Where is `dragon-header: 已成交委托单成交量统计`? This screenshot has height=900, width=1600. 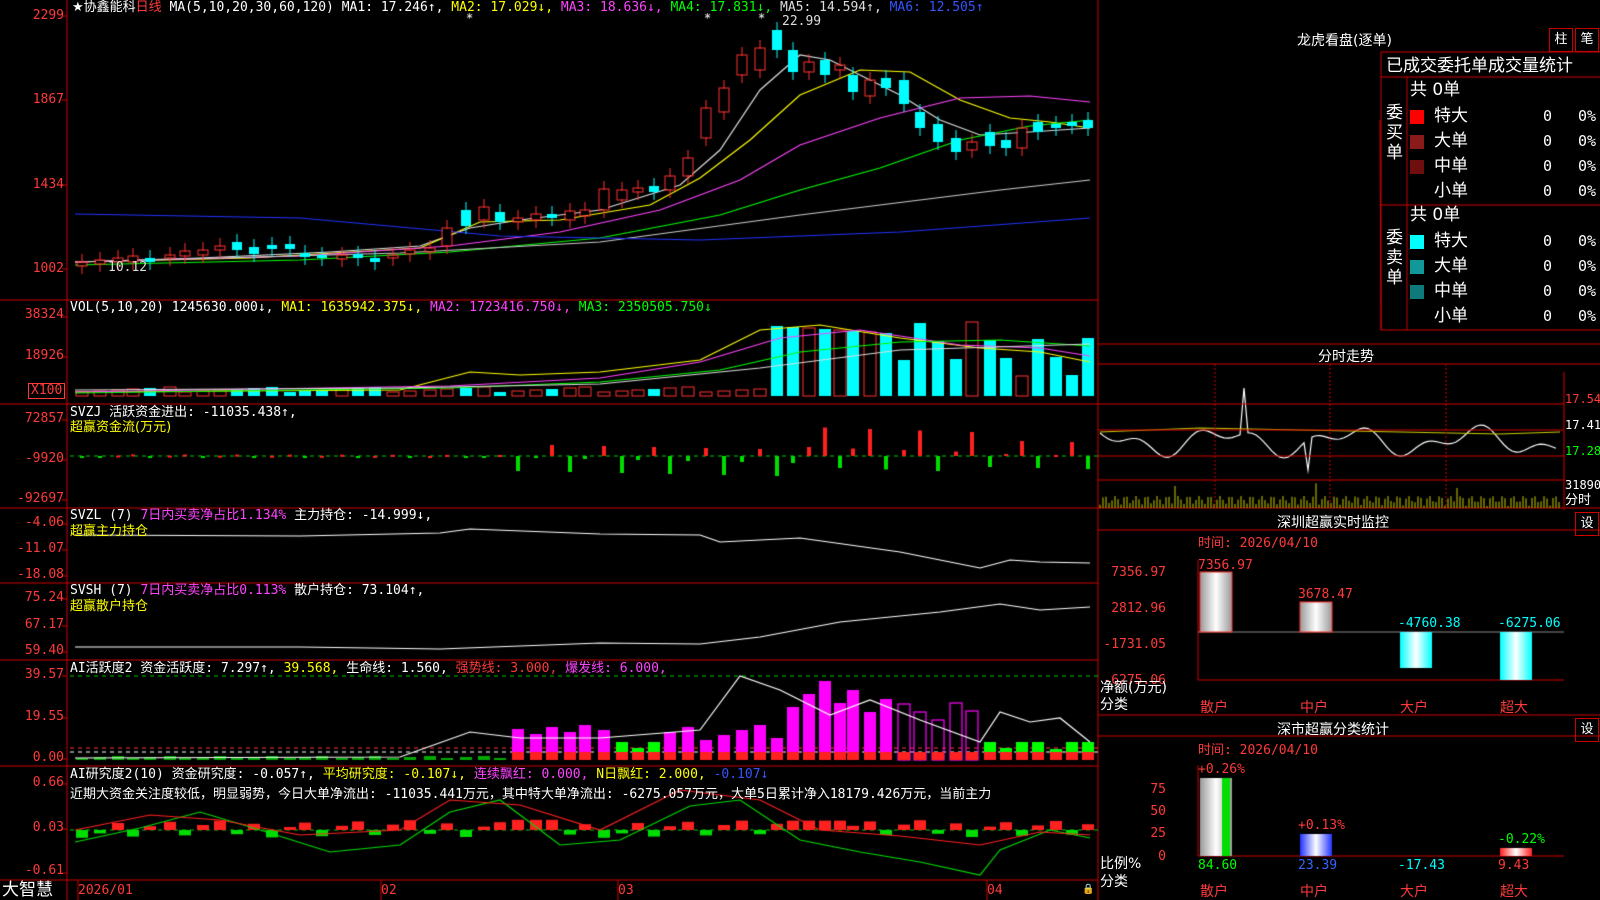
dragon-header: 已成交委托单成交量统计 is located at coordinates (1479, 66).